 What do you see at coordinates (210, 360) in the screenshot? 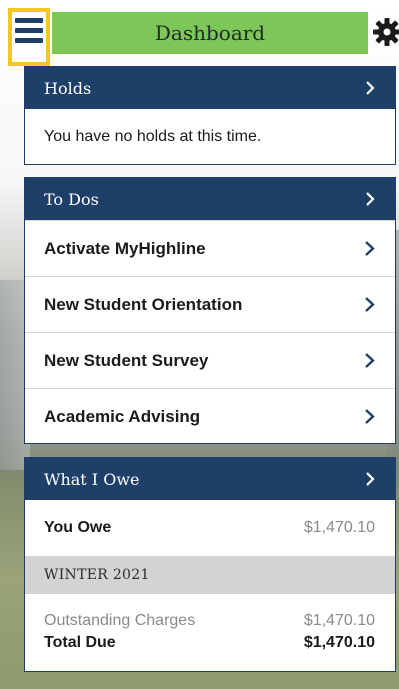
I see `todo-item-new-student-survey: New Student Survey` at bounding box center [210, 360].